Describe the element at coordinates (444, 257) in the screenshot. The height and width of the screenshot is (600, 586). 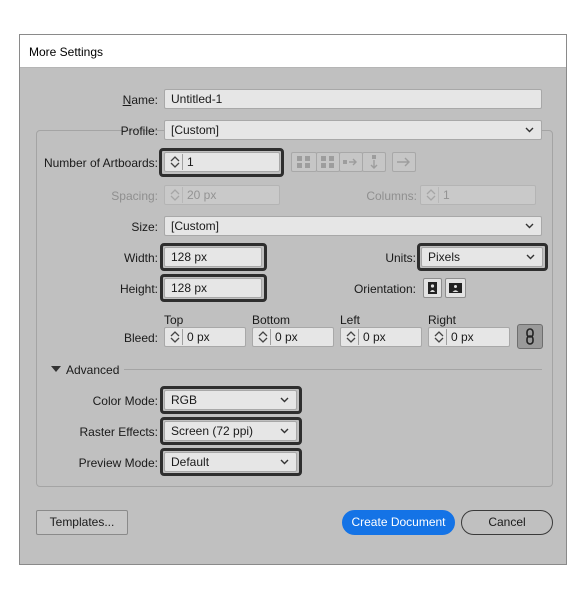
I see `units-value: Pixels` at that location.